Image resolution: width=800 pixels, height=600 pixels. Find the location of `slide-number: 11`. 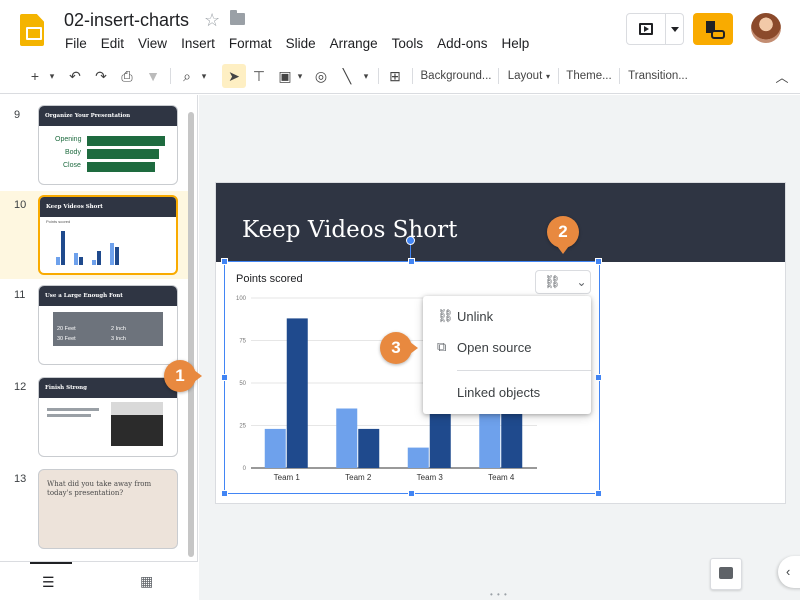

slide-number: 11 is located at coordinates (20, 295).